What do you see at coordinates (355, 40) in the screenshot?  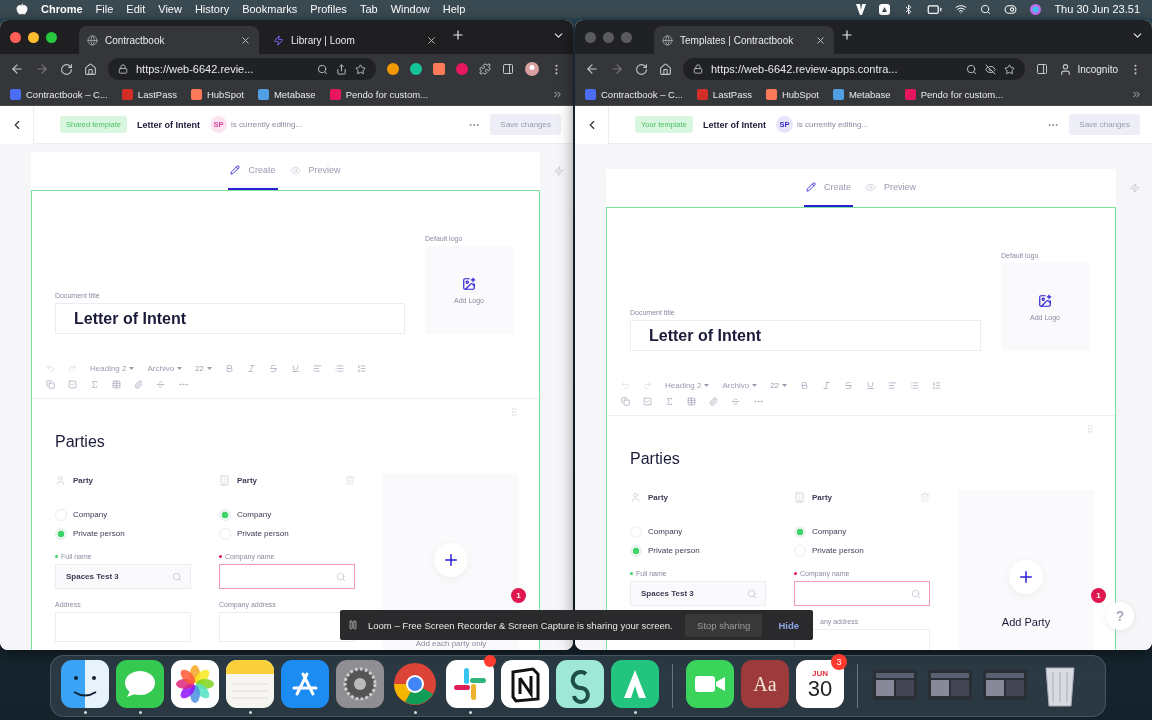 I see `browser-tab: Library | Loom` at bounding box center [355, 40].